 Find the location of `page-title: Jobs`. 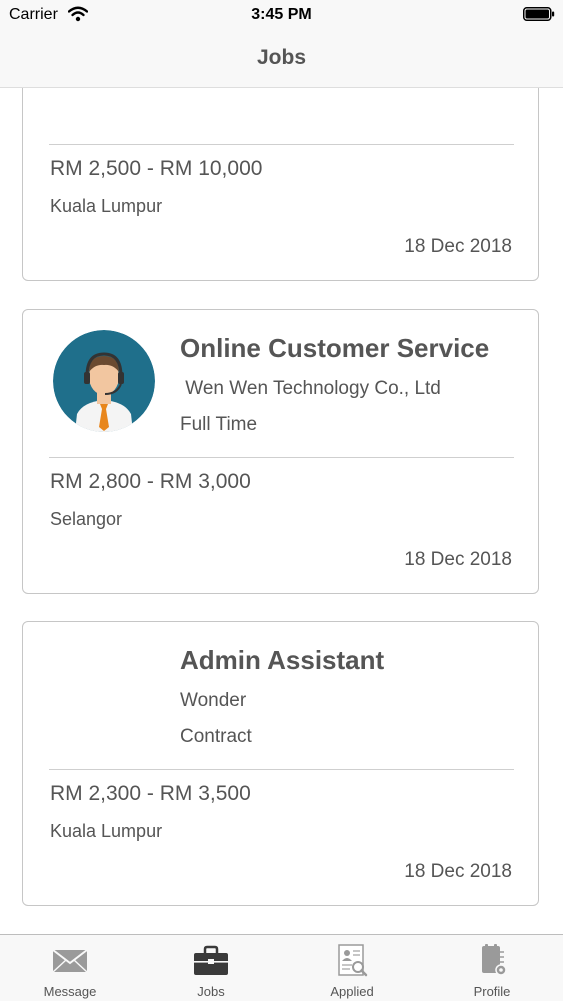

page-title: Jobs is located at coordinates (281, 57).